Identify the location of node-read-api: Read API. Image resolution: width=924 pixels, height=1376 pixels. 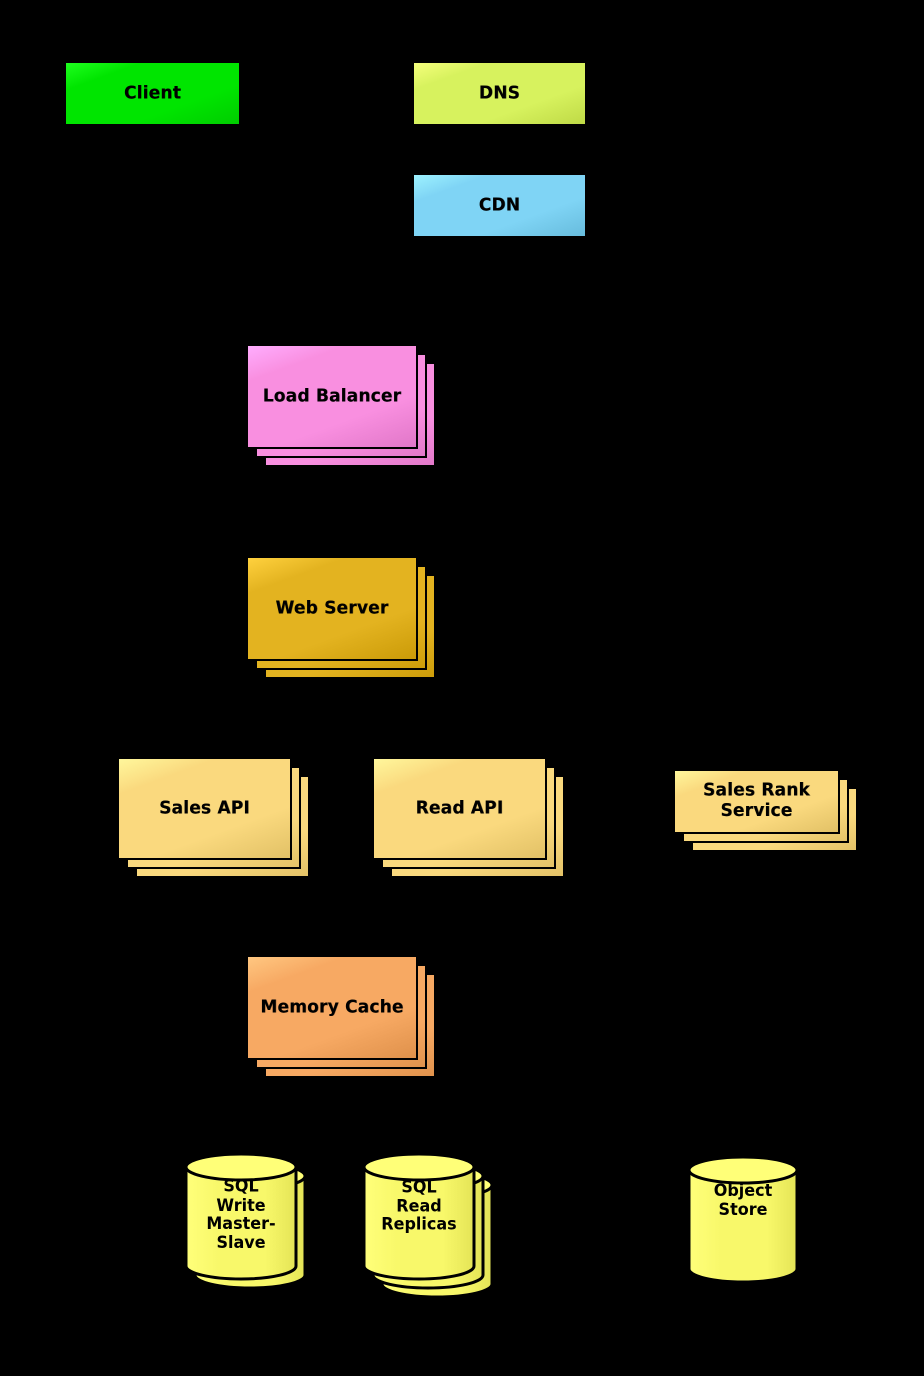
(468, 817).